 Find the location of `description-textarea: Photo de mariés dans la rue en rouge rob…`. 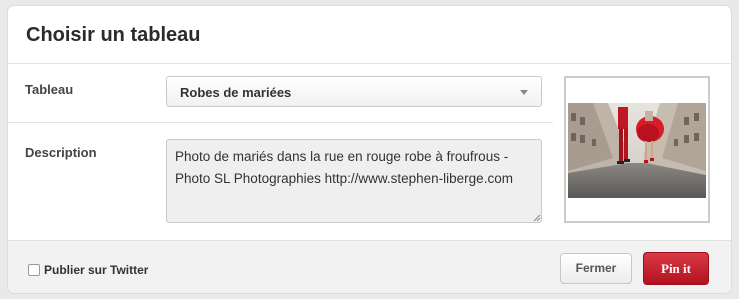

description-textarea: Photo de mariés dans la rue en rouge rob… is located at coordinates (354, 181).